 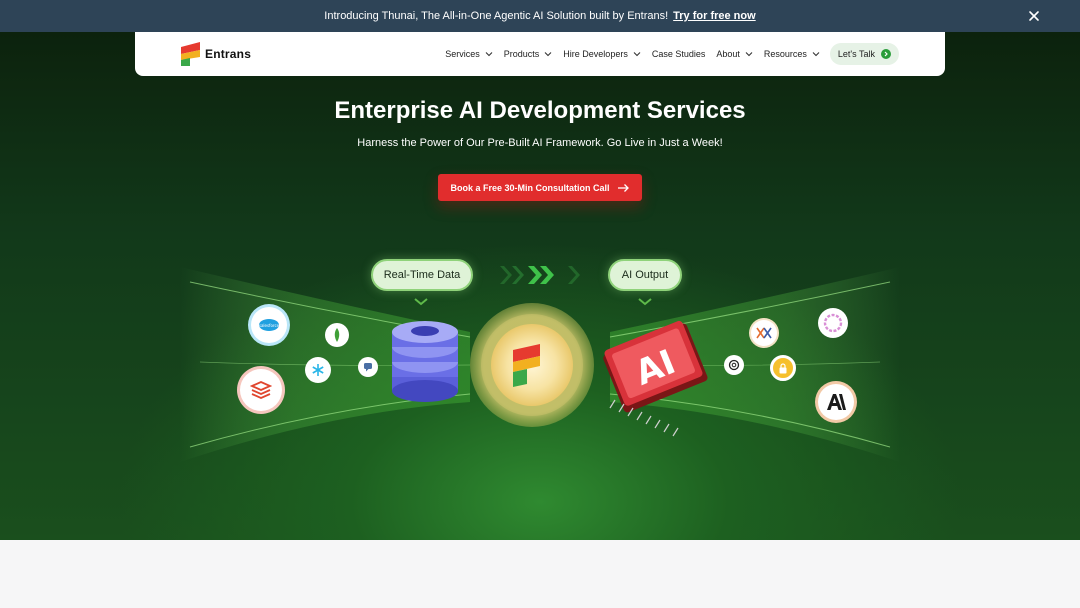 I want to click on nav-item-label: Case Studies, so click(x=678, y=54).